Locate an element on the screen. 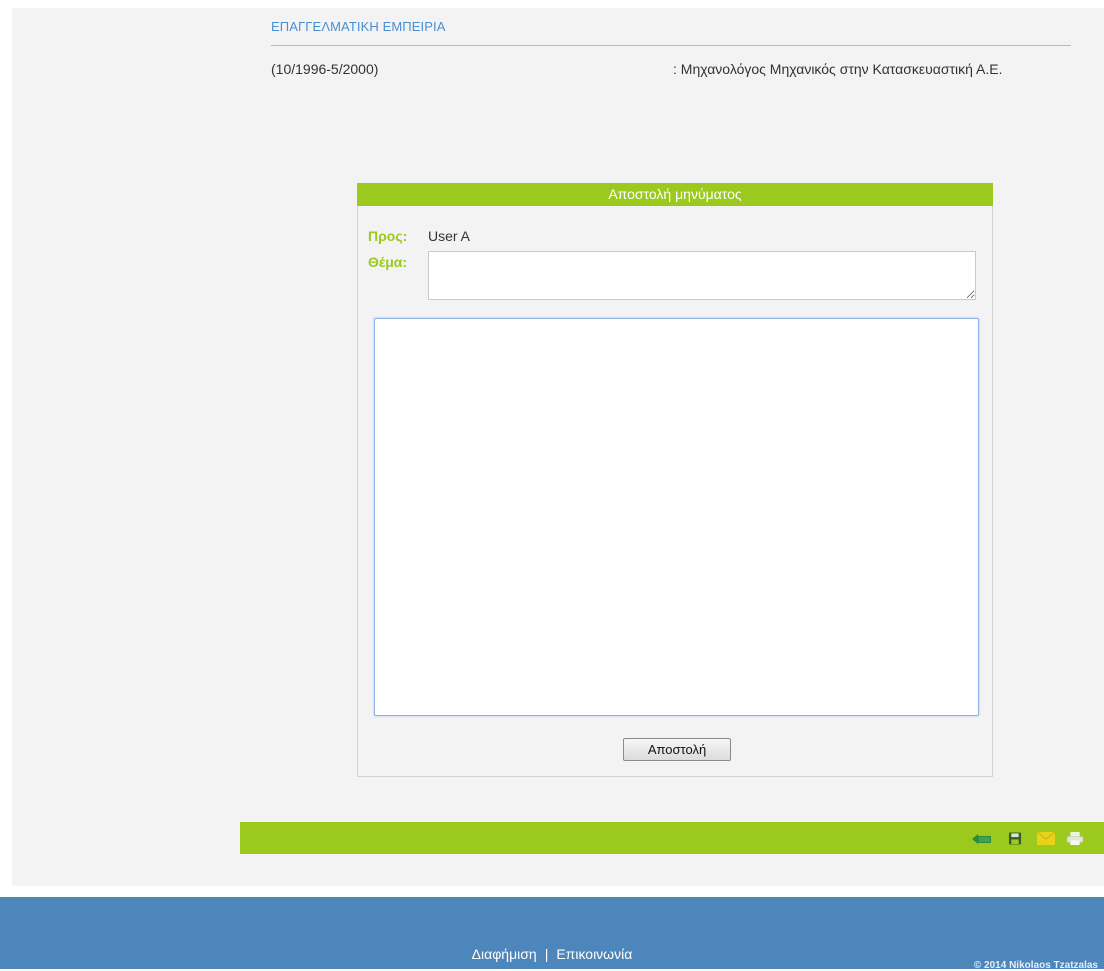 Image resolution: width=1104 pixels, height=971 pixels. send-button: Αποστολή is located at coordinates (677, 749).